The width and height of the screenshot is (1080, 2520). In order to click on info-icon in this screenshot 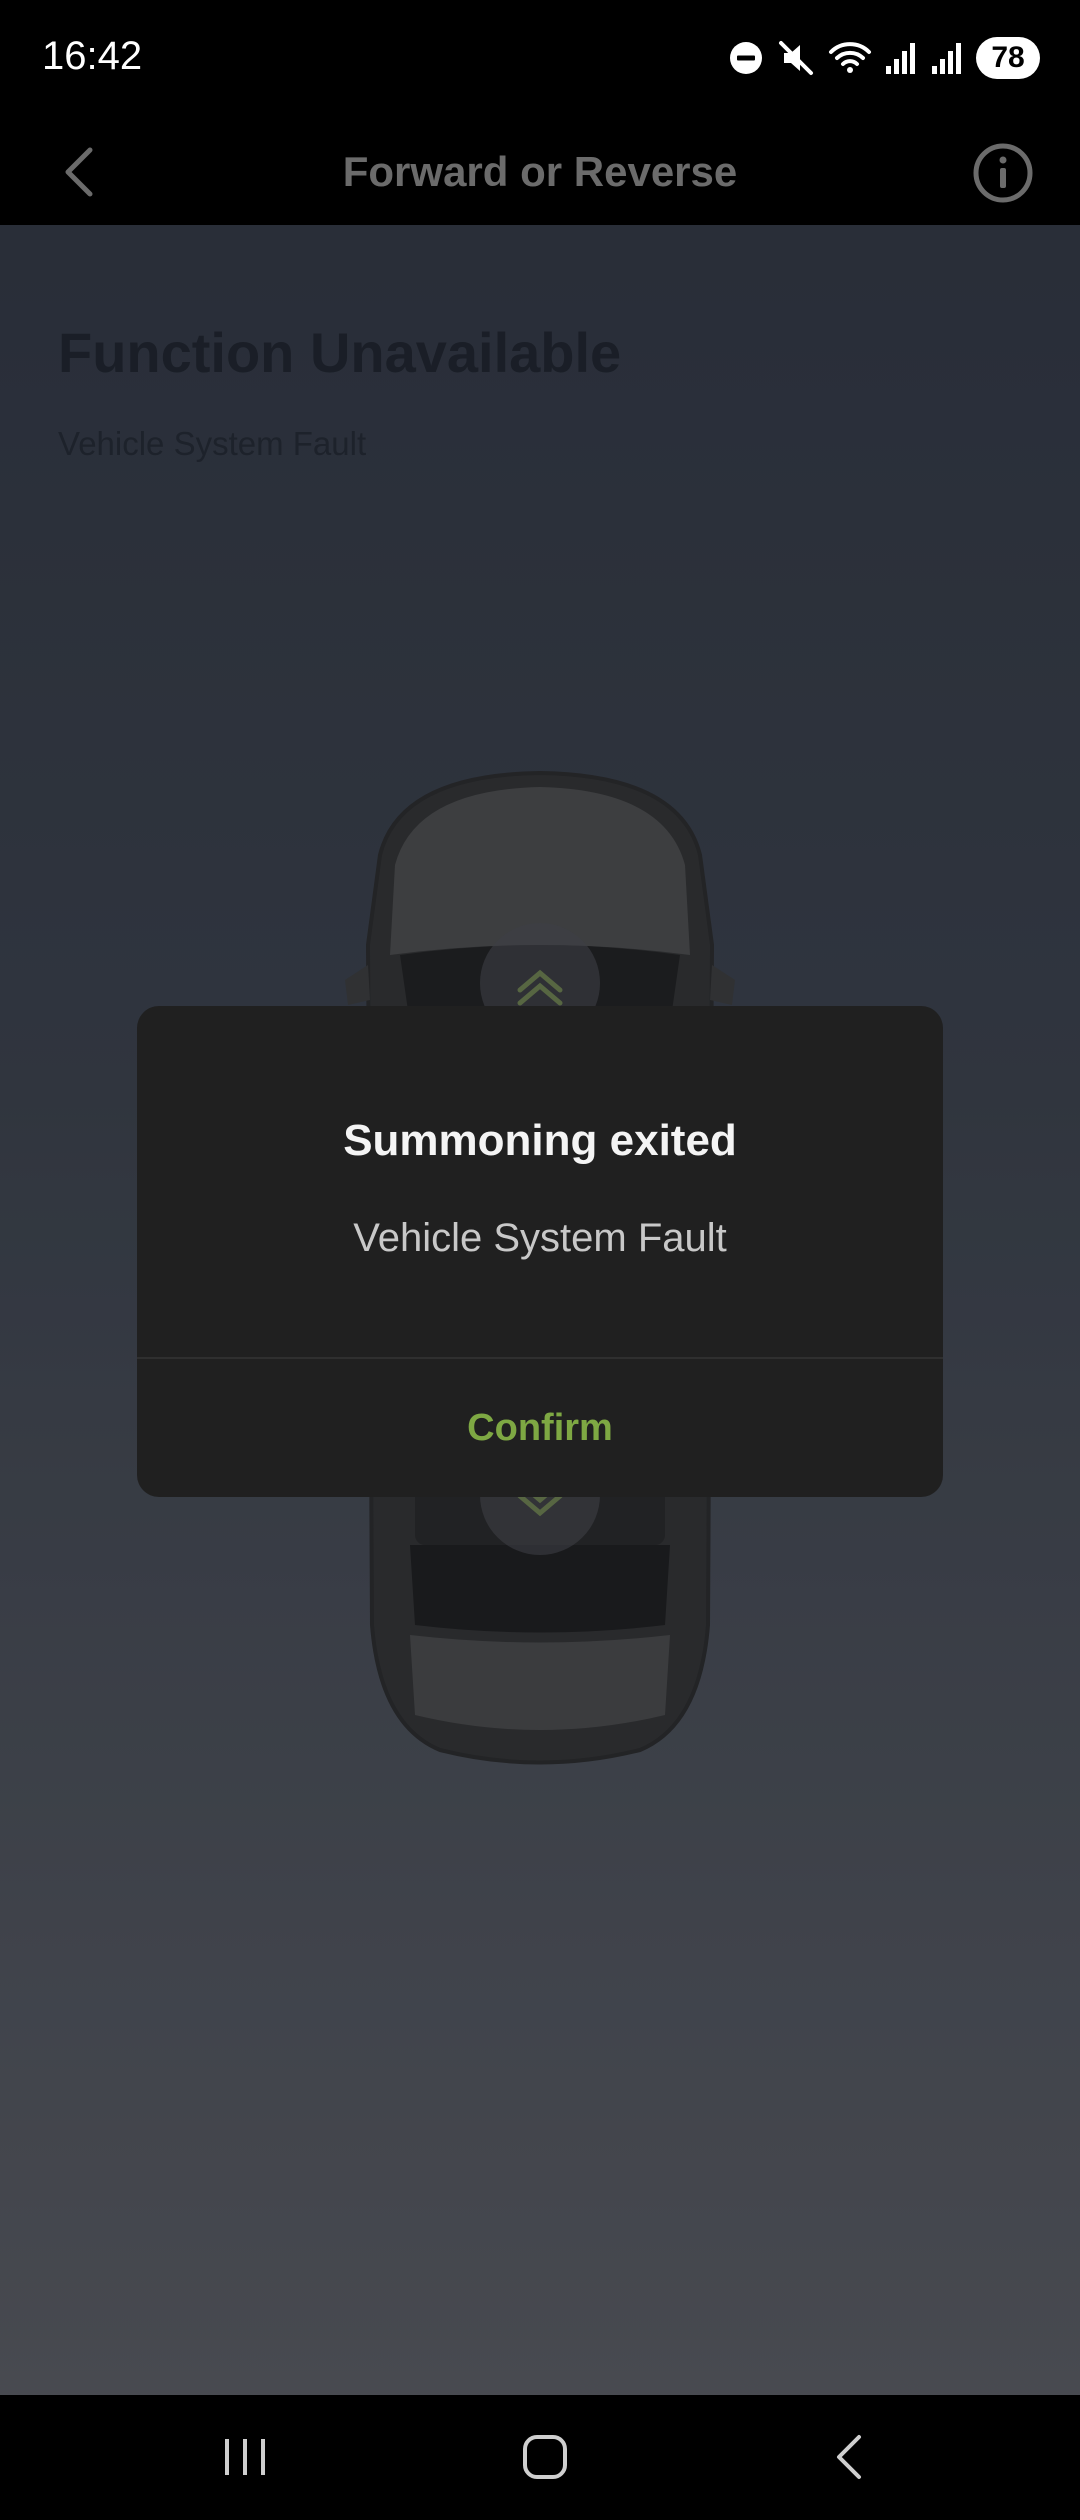, I will do `click(1003, 173)`.